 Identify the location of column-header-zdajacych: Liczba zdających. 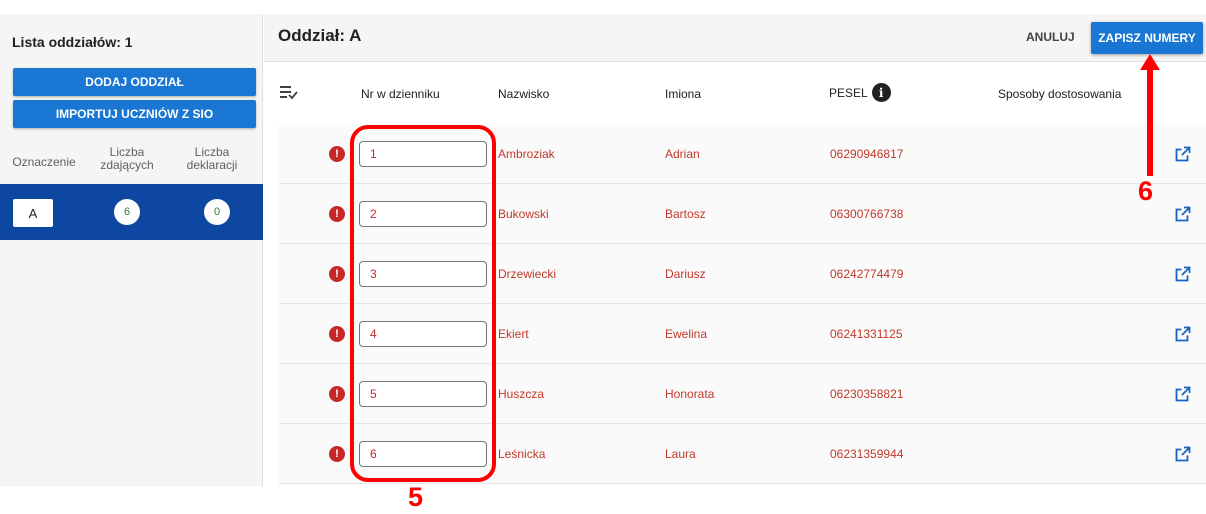
(127, 159).